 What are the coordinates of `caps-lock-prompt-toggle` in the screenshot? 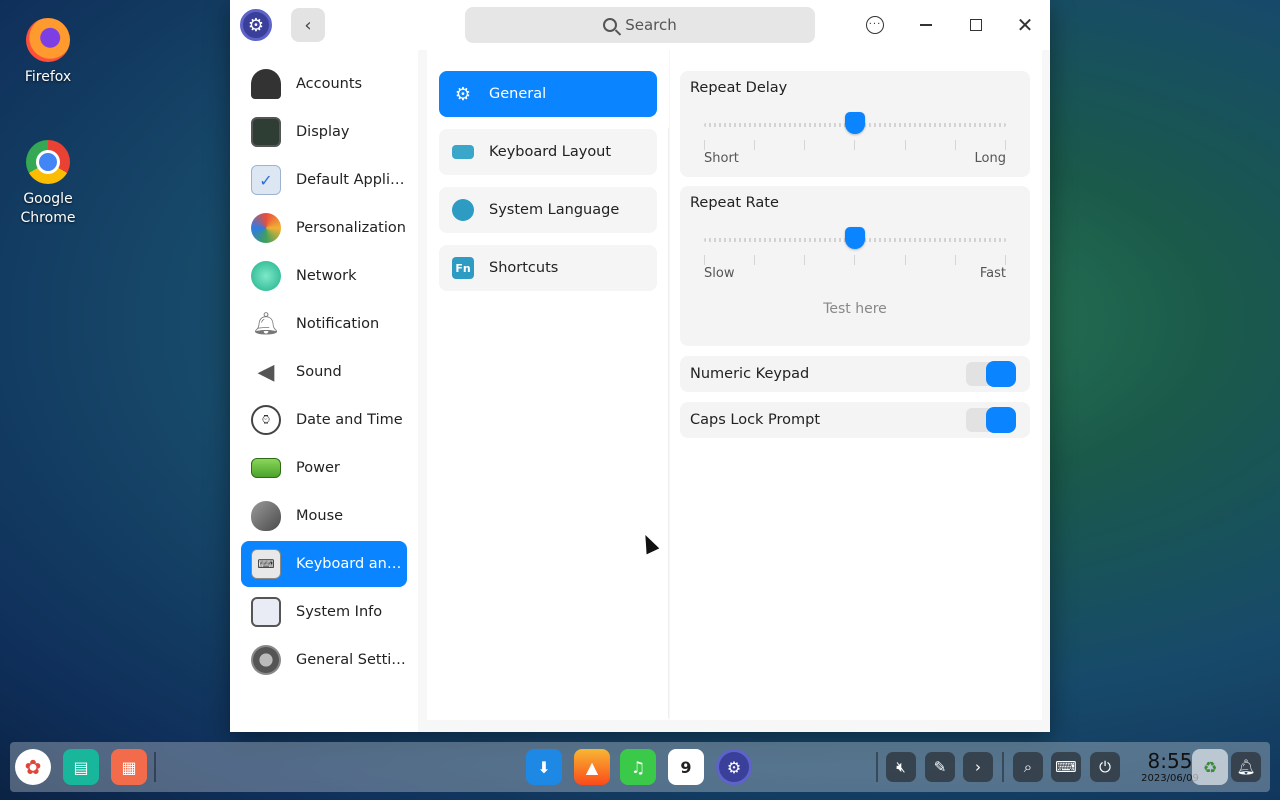 It's located at (991, 420).